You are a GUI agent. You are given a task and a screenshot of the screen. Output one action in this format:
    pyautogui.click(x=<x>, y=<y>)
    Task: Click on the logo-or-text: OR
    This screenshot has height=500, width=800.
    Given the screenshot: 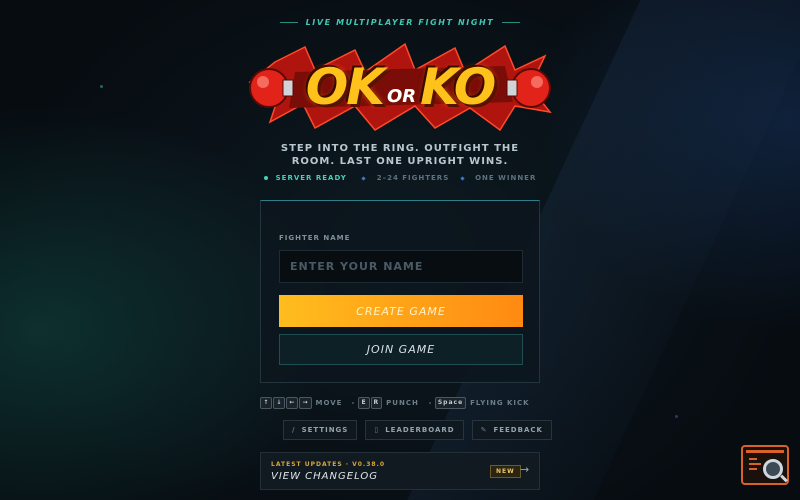 What is the action you would take?
    pyautogui.click(x=402, y=96)
    